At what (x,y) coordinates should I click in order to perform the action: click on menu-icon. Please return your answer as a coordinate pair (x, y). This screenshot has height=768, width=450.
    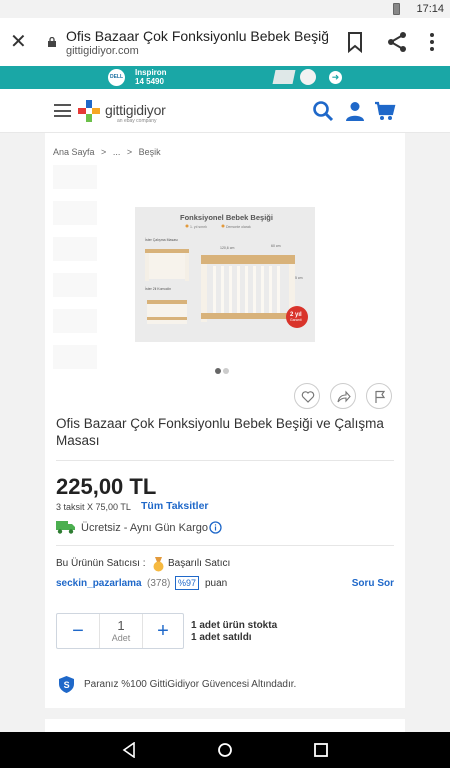
    Looking at the image, I should click on (62, 110).